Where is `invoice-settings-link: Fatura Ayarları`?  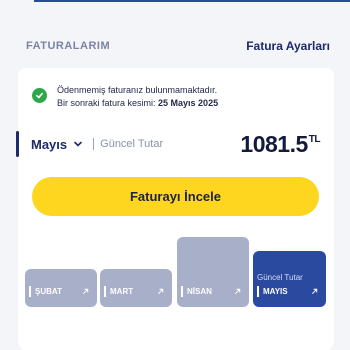 invoice-settings-link: Fatura Ayarları is located at coordinates (288, 46).